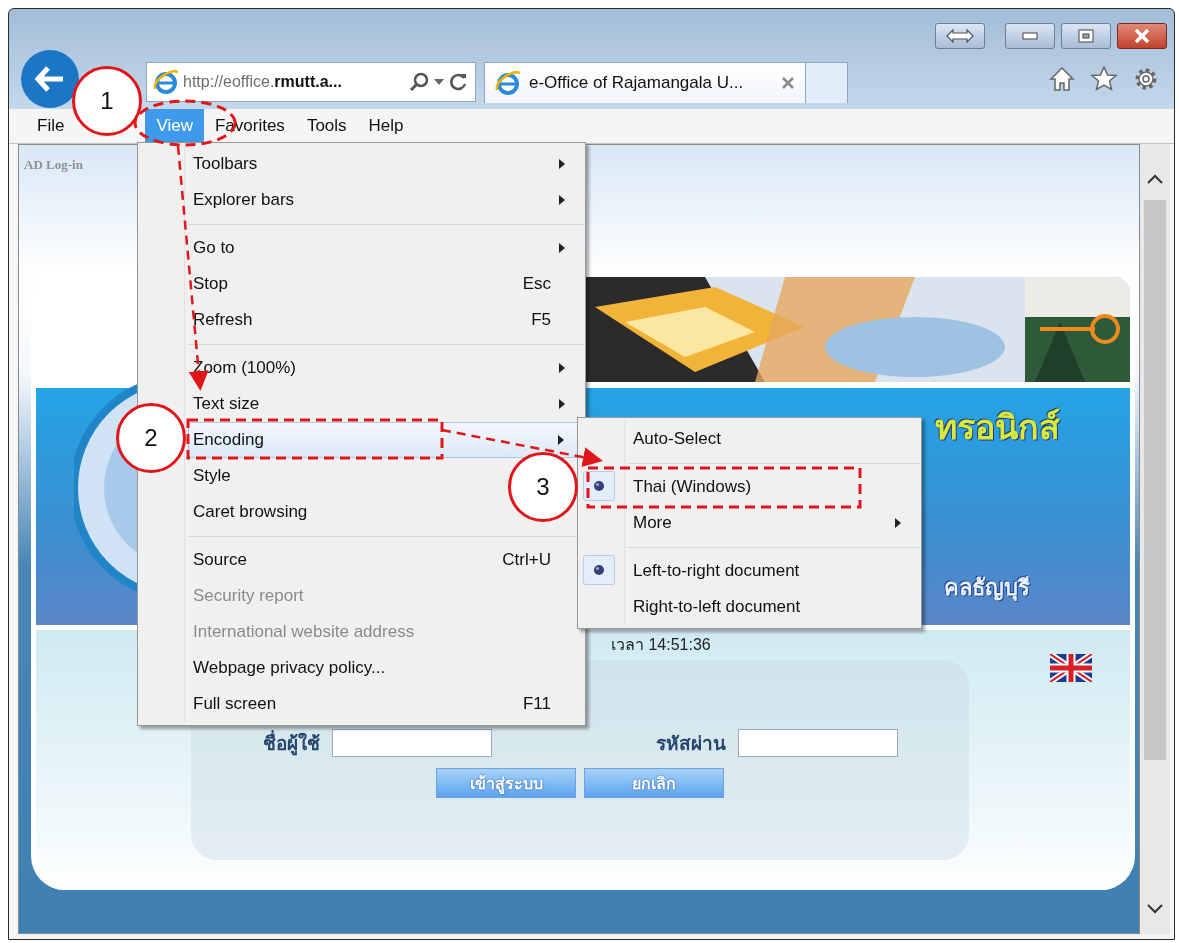 This screenshot has height=943, width=1179. What do you see at coordinates (652, 523) in the screenshot?
I see `menu-item: More` at bounding box center [652, 523].